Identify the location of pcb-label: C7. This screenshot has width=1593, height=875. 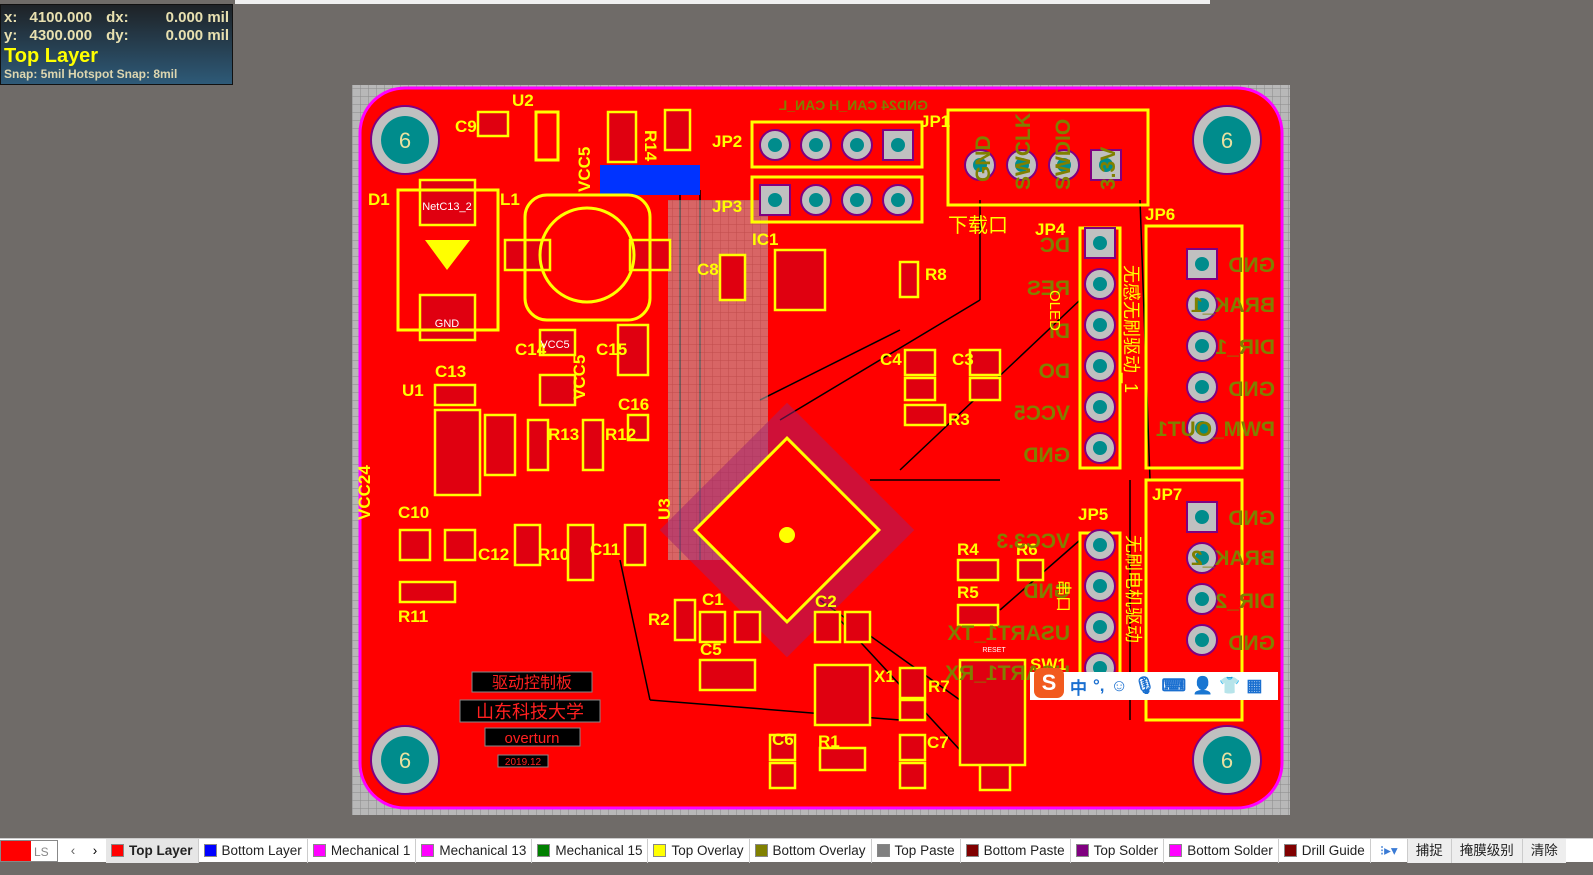
(938, 742).